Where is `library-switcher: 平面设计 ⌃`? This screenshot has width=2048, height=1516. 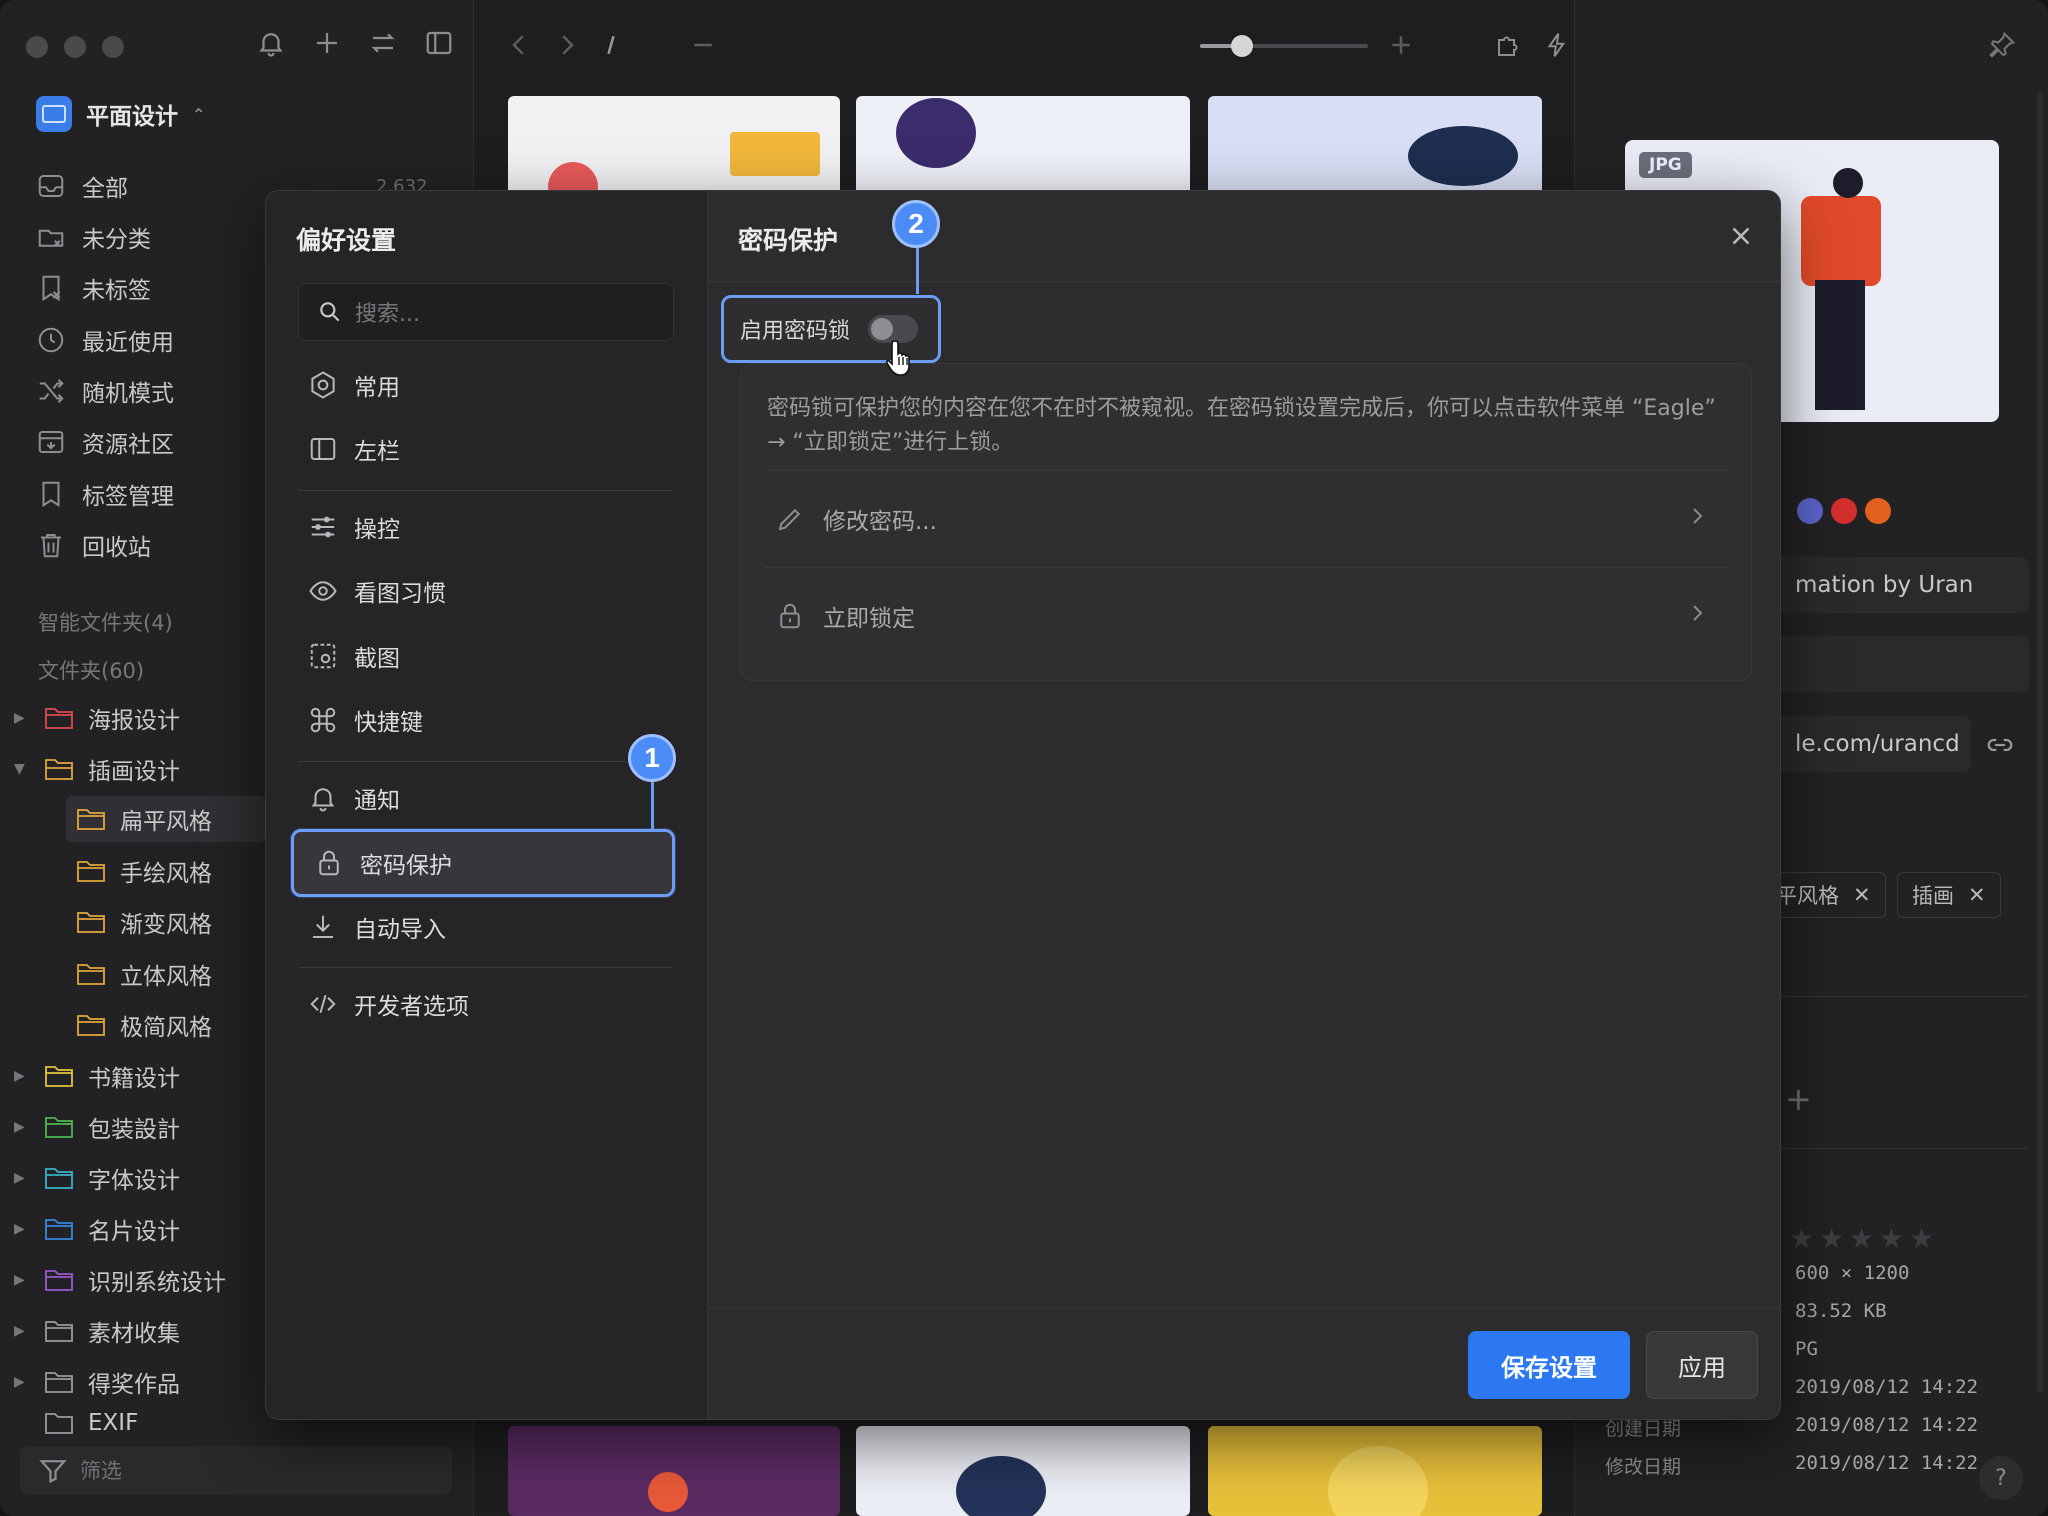
library-switcher: 平面设计 ⌃ is located at coordinates (120, 114).